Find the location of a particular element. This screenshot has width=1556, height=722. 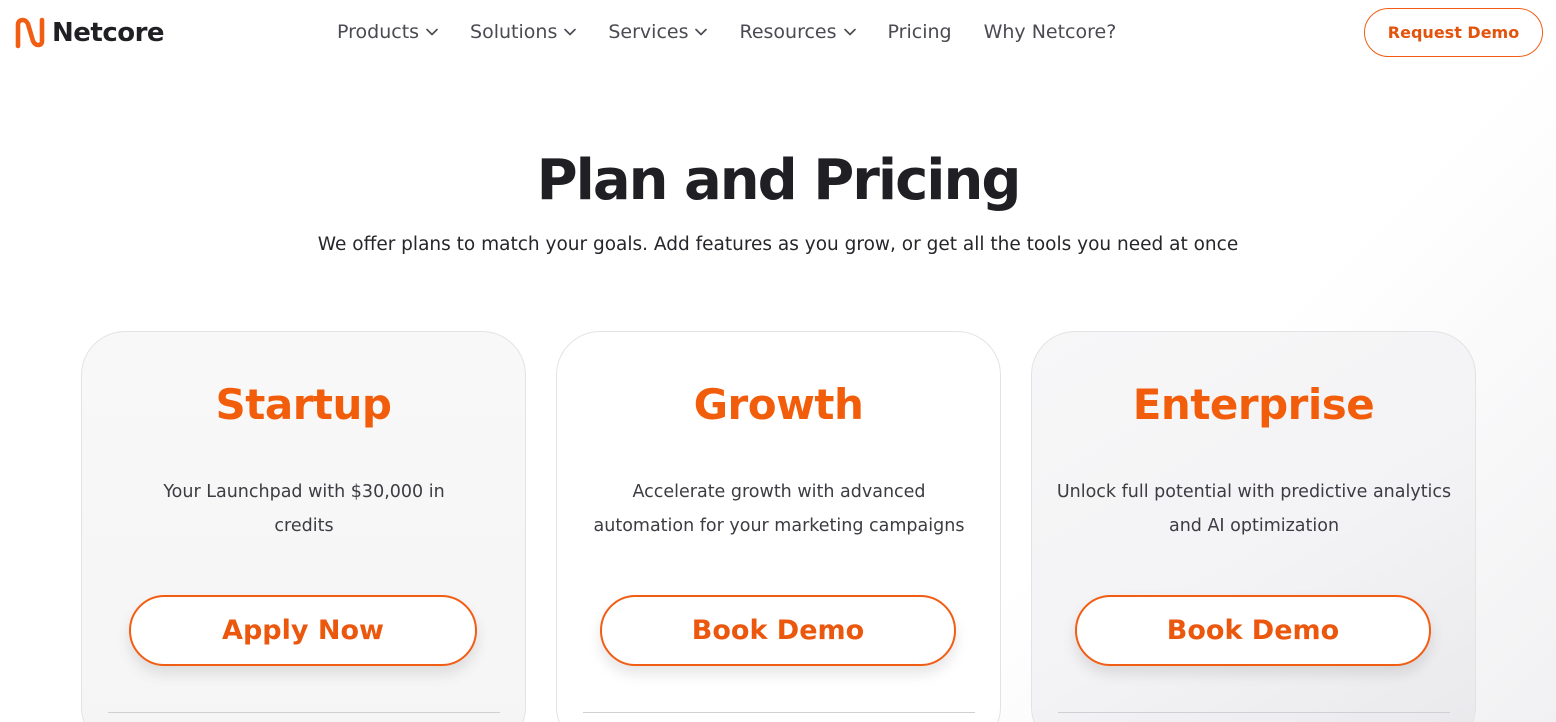

nav-item-why-netcore: Why Netcore? is located at coordinates (1050, 32).